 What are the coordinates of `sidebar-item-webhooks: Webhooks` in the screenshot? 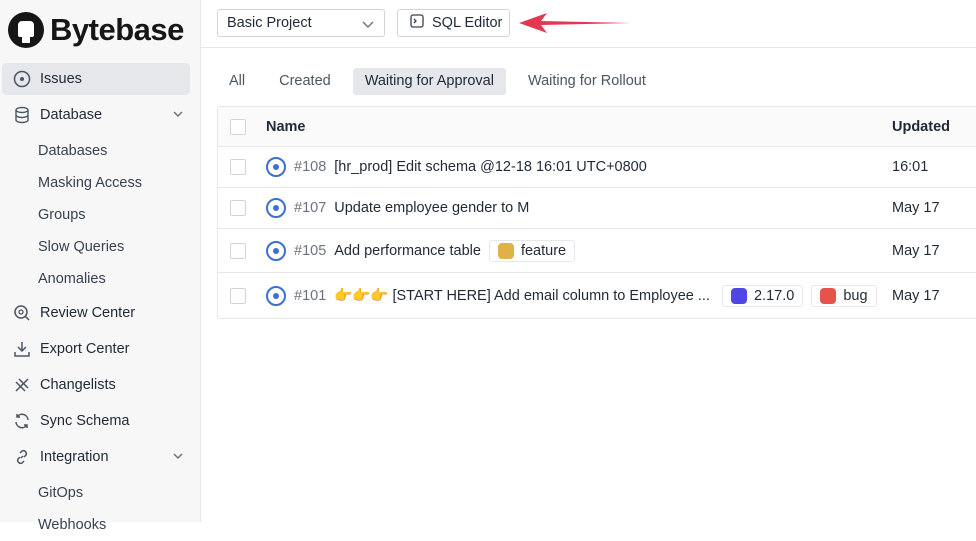 It's located at (100, 525).